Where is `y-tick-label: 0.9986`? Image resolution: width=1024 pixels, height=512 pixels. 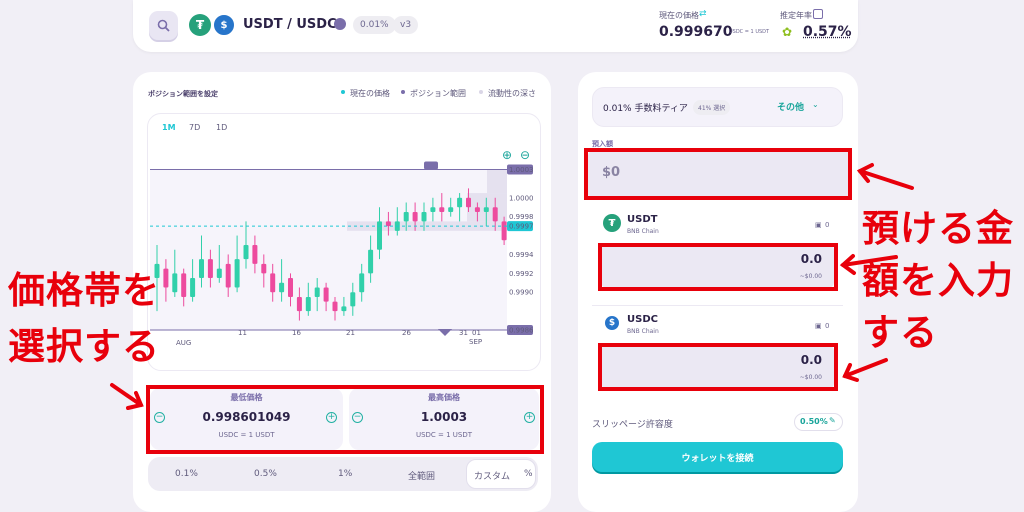 y-tick-label: 0.9986 is located at coordinates (521, 331).